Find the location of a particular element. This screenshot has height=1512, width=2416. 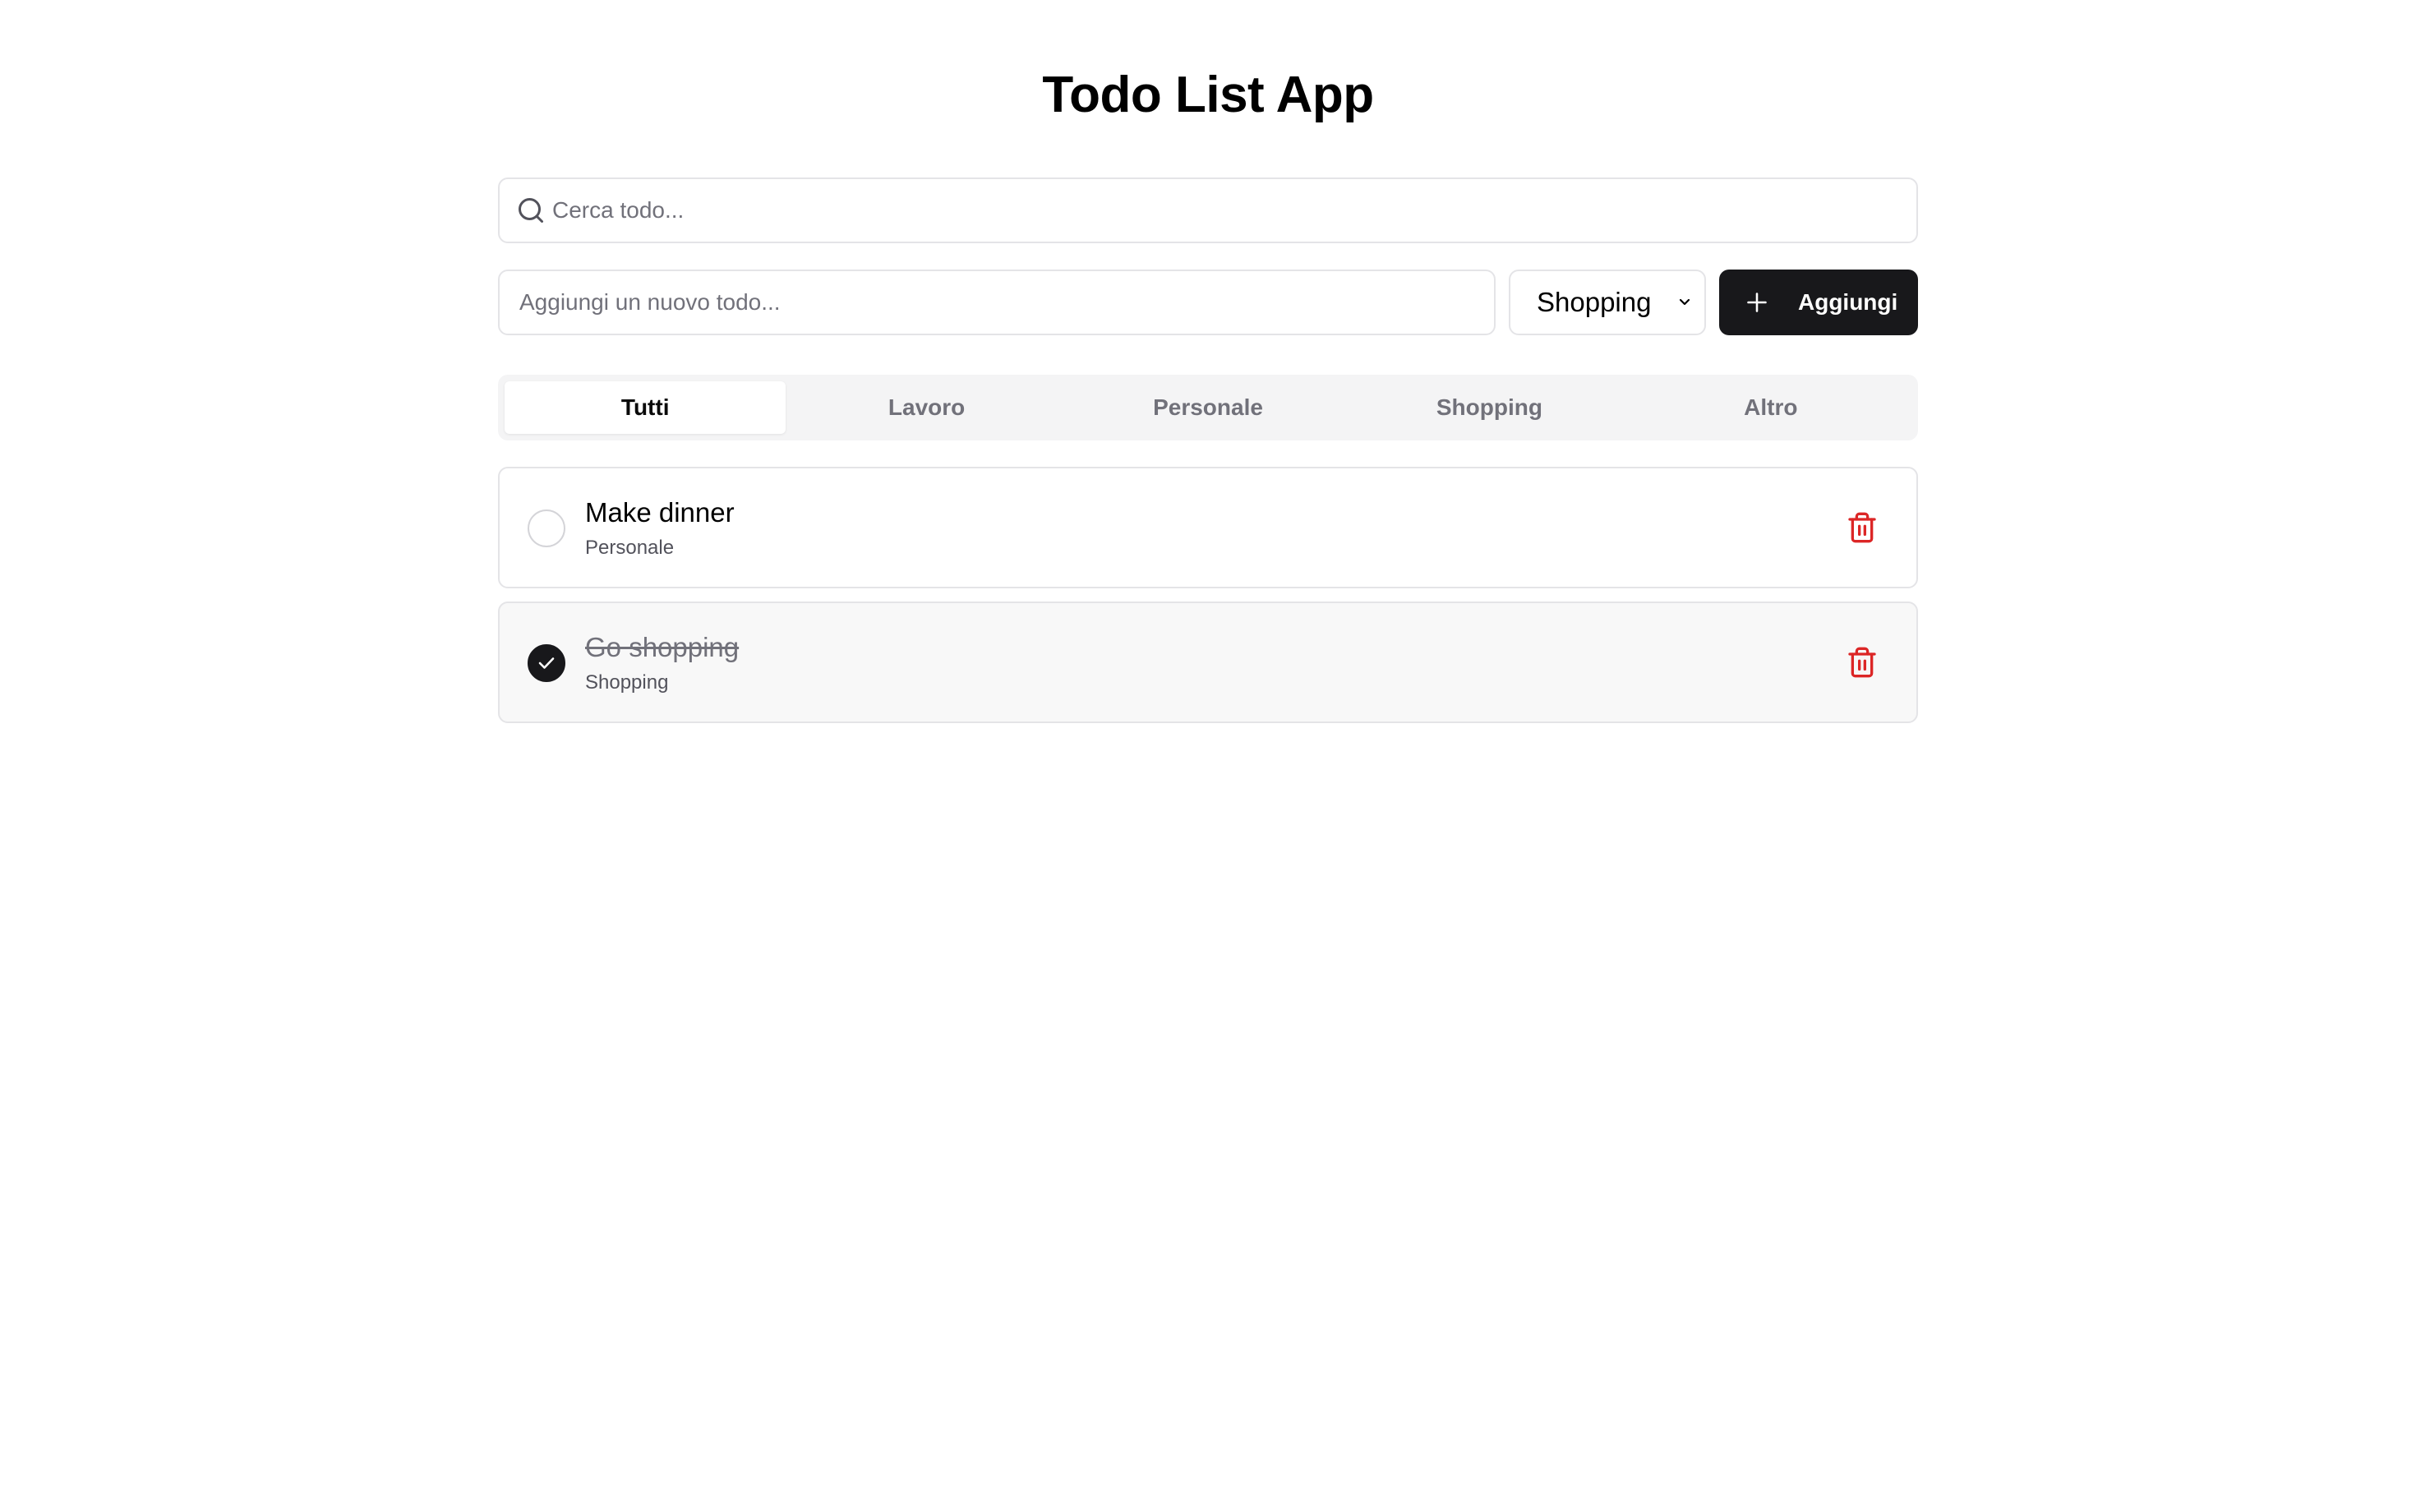

tab-shopping: Shopping is located at coordinates (1490, 408).